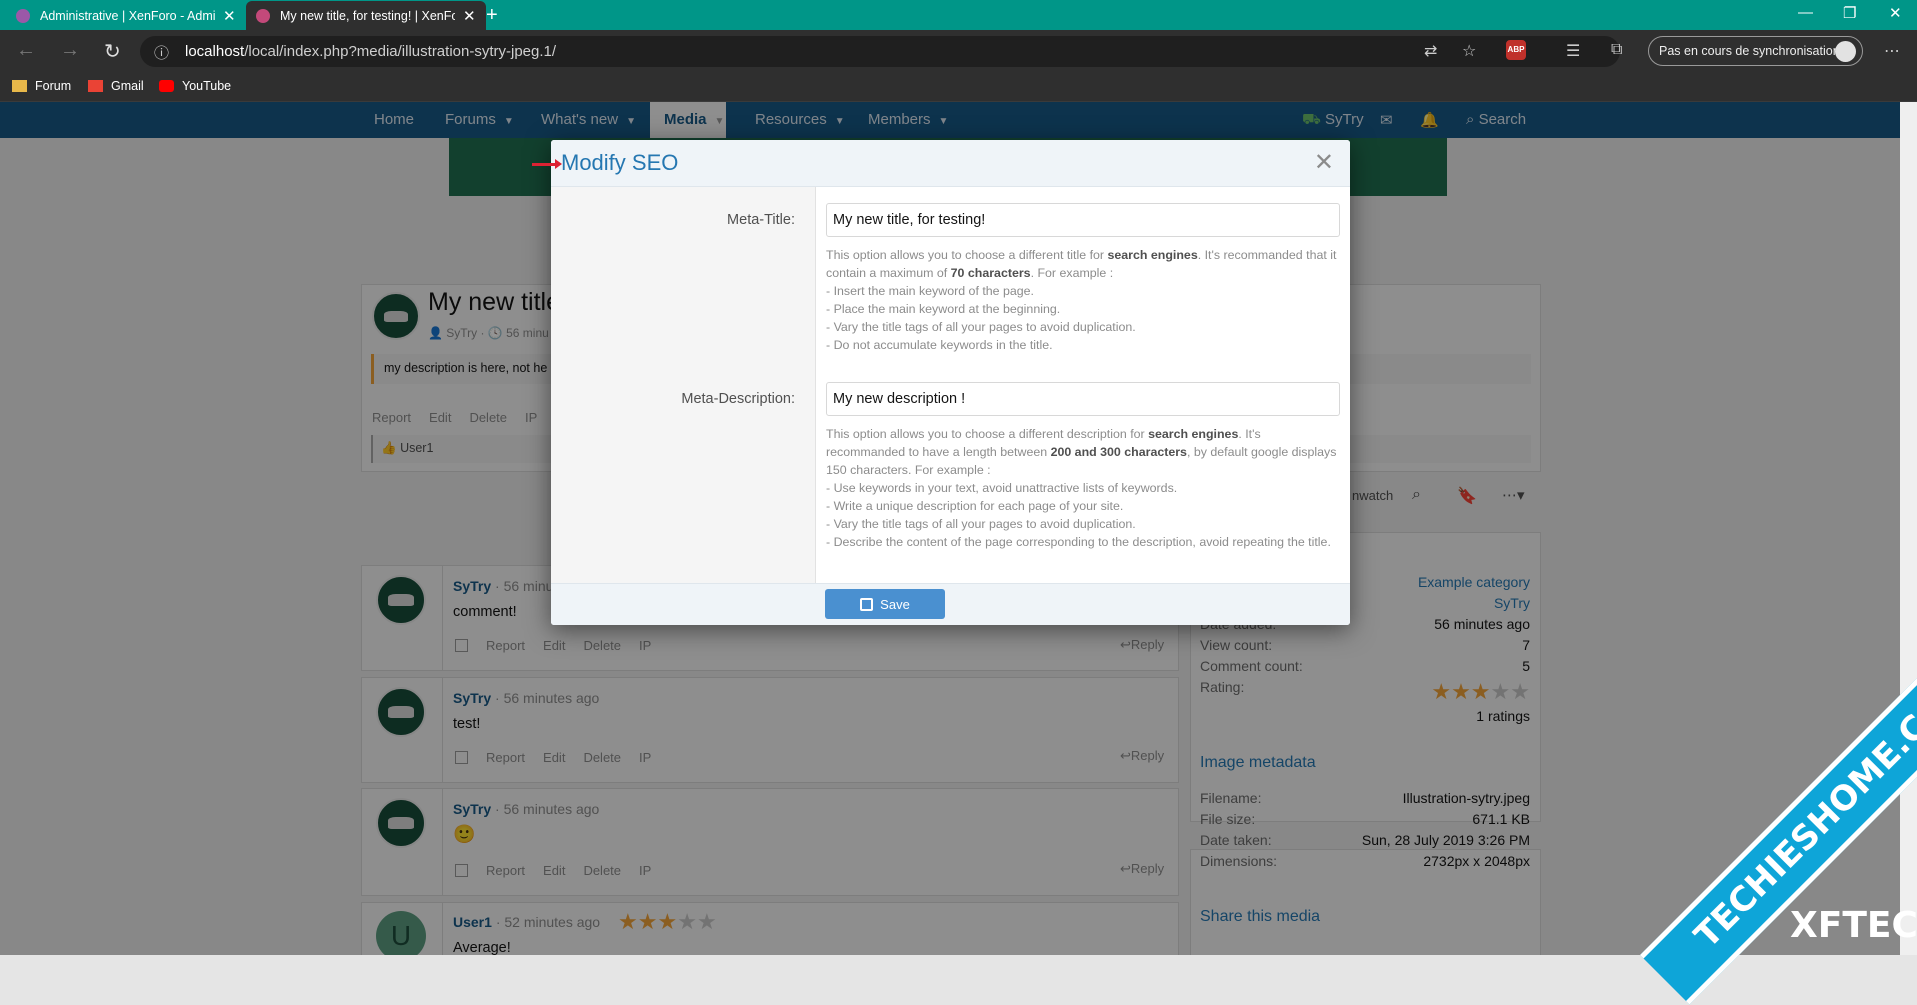 The height and width of the screenshot is (1005, 1917). Describe the element at coordinates (1573, 51) in the screenshot. I see `favorites-list-icon: ☰` at that location.